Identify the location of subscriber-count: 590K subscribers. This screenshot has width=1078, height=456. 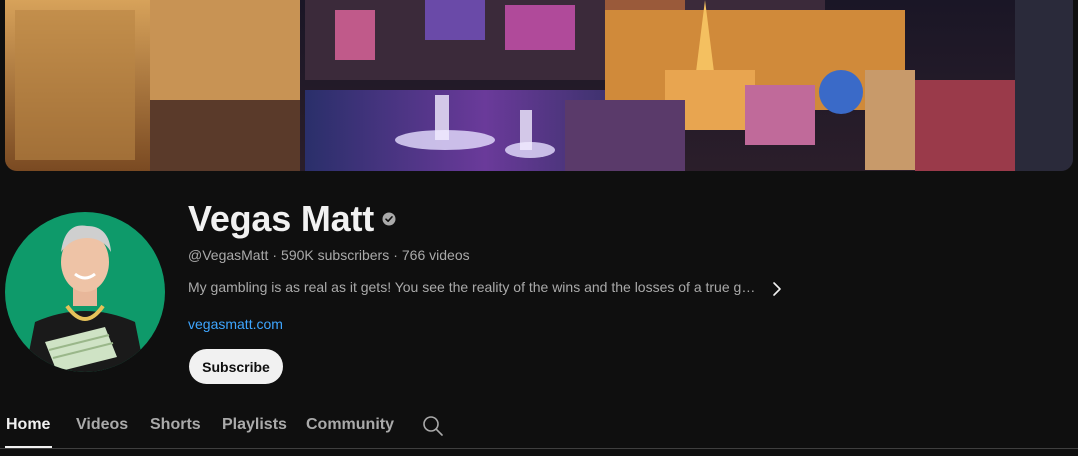
(335, 255).